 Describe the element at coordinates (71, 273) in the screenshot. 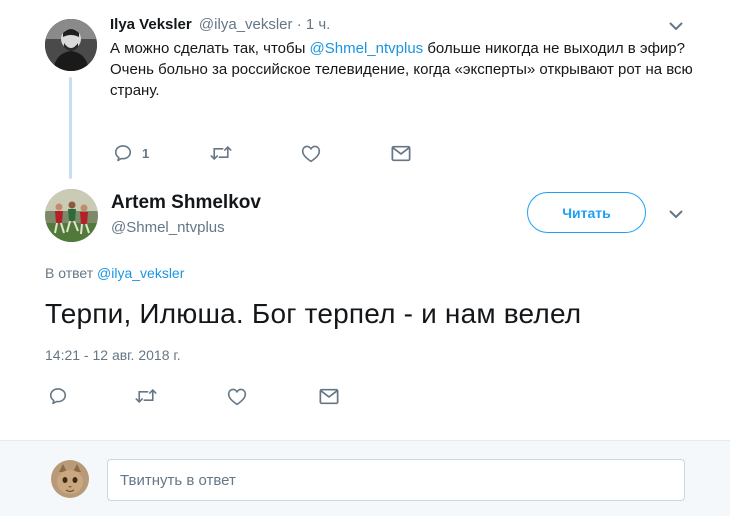

I see `reply-to-prefix: В ответ` at that location.